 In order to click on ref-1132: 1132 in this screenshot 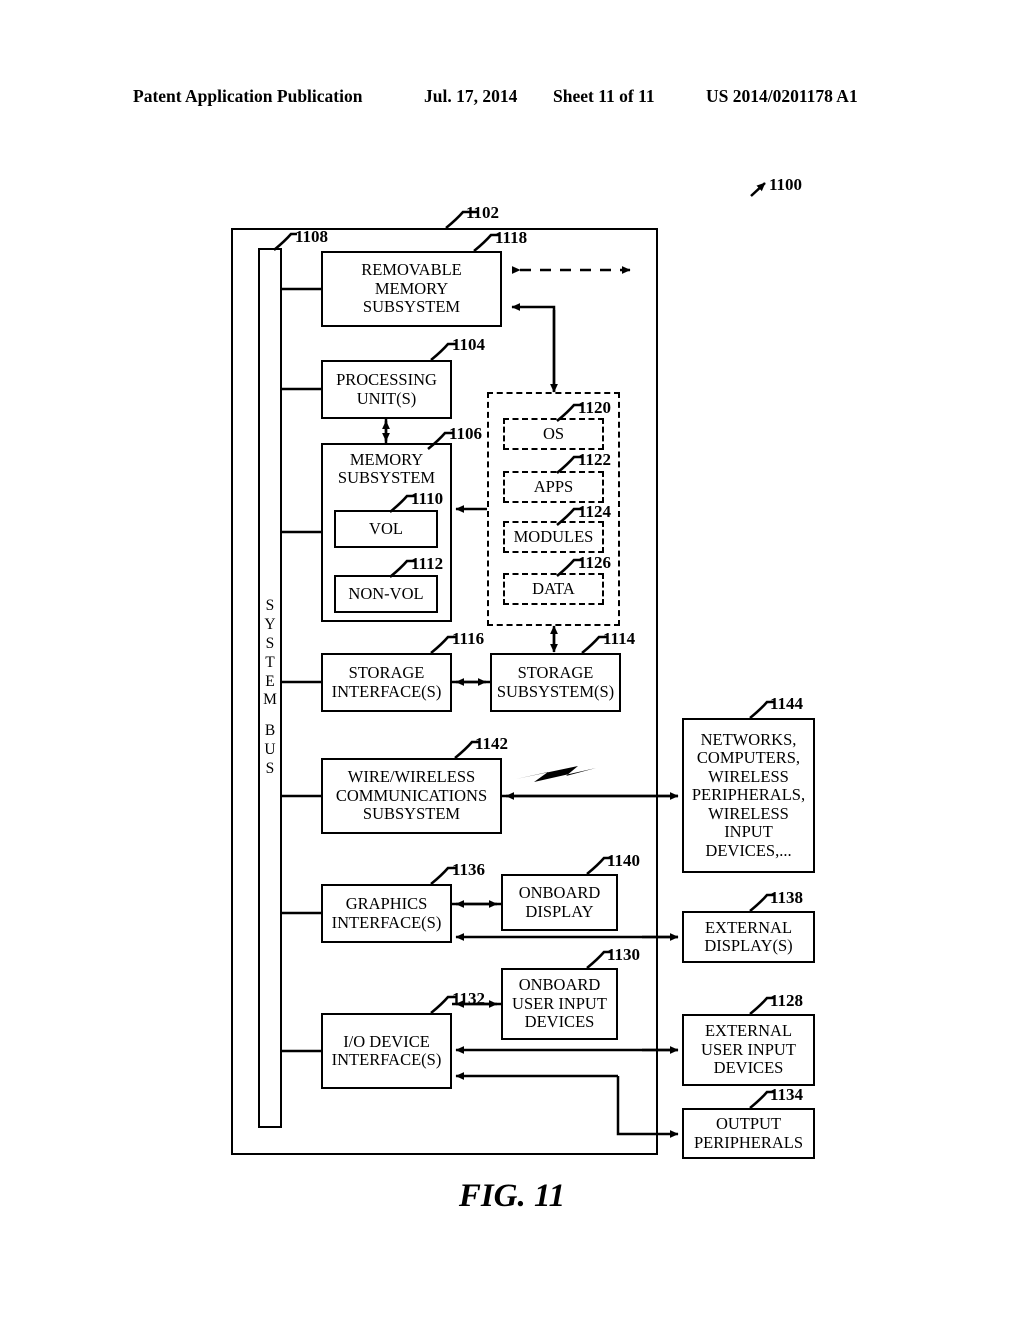, I will do `click(469, 998)`.